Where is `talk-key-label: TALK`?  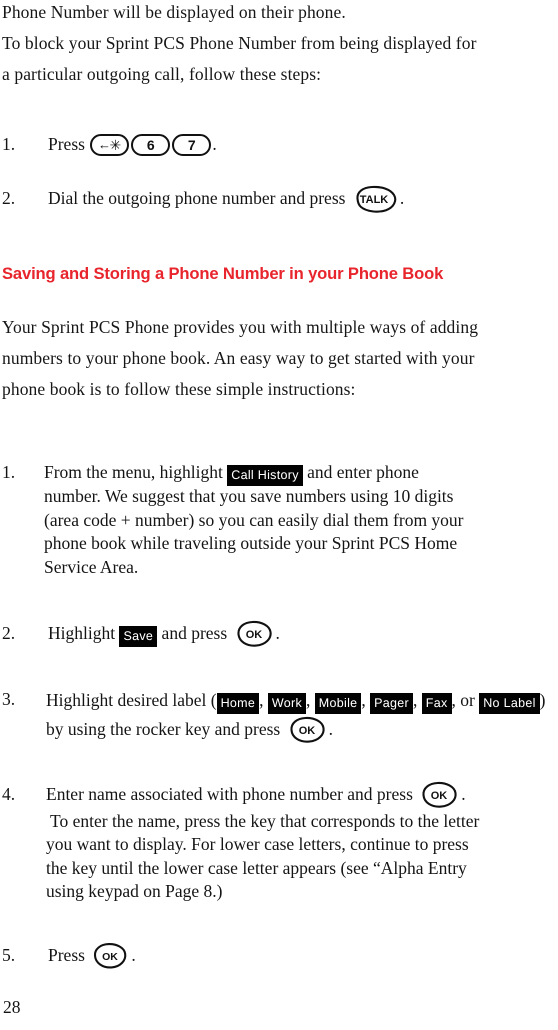 talk-key-label: TALK is located at coordinates (374, 200).